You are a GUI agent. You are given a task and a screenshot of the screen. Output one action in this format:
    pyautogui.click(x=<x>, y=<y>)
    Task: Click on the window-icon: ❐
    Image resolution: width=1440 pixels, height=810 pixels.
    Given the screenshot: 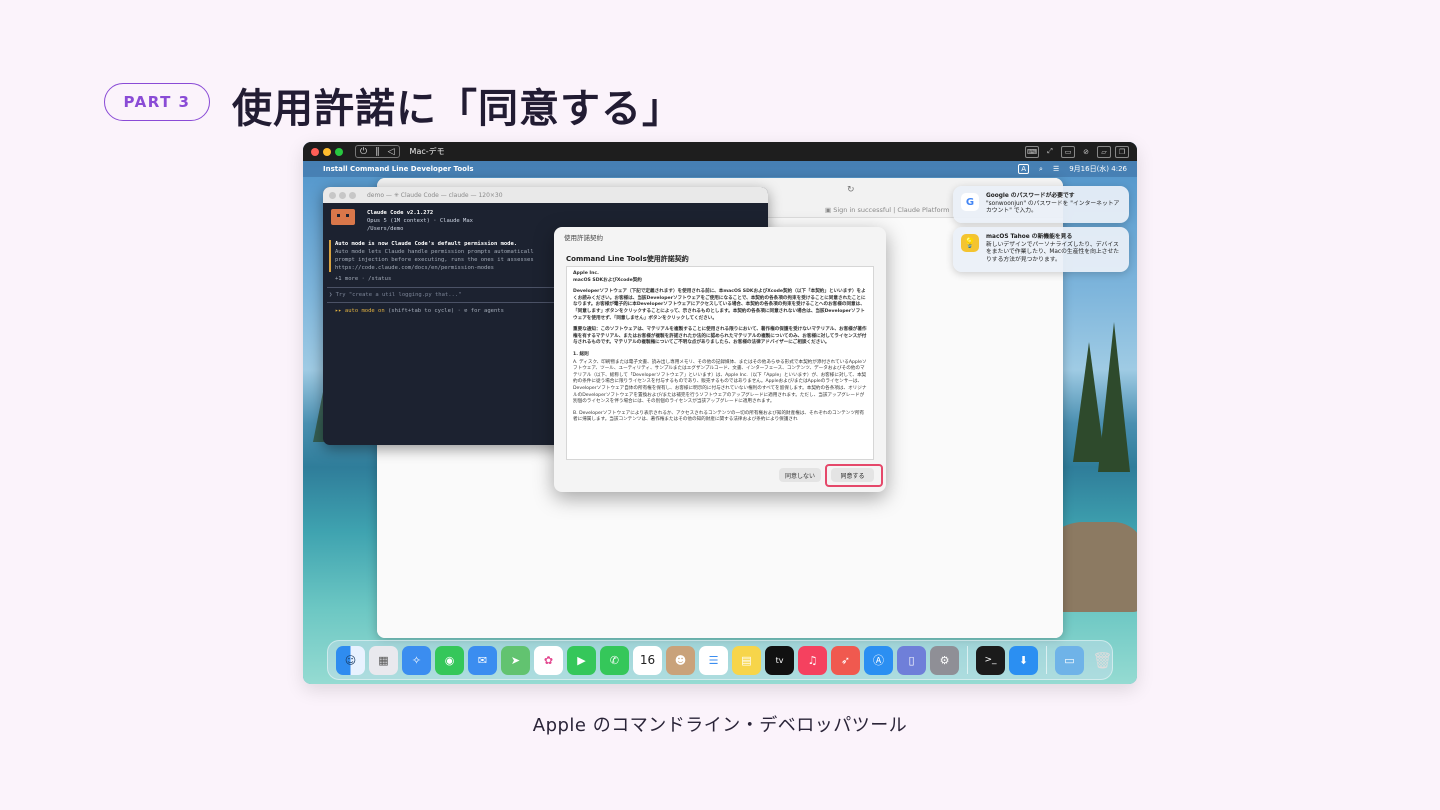 What is the action you would take?
    pyautogui.click(x=1122, y=151)
    